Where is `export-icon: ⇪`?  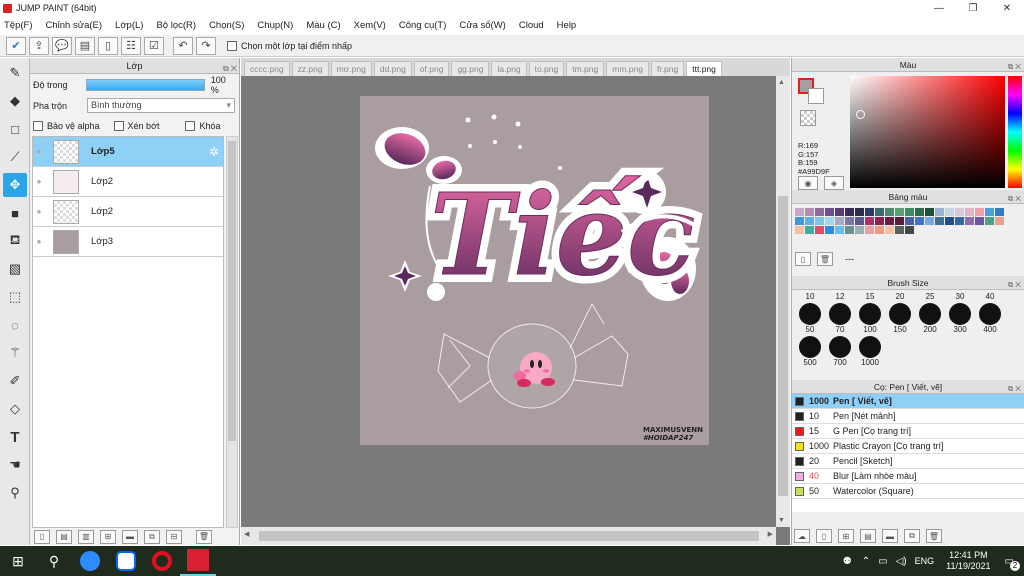
export-icon: ⇪ is located at coordinates (39, 45).